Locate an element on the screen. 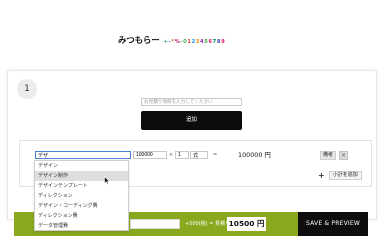 The image size is (384, 247). tax-formula-text: +500(税) = 見積り is located at coordinates (208, 224).